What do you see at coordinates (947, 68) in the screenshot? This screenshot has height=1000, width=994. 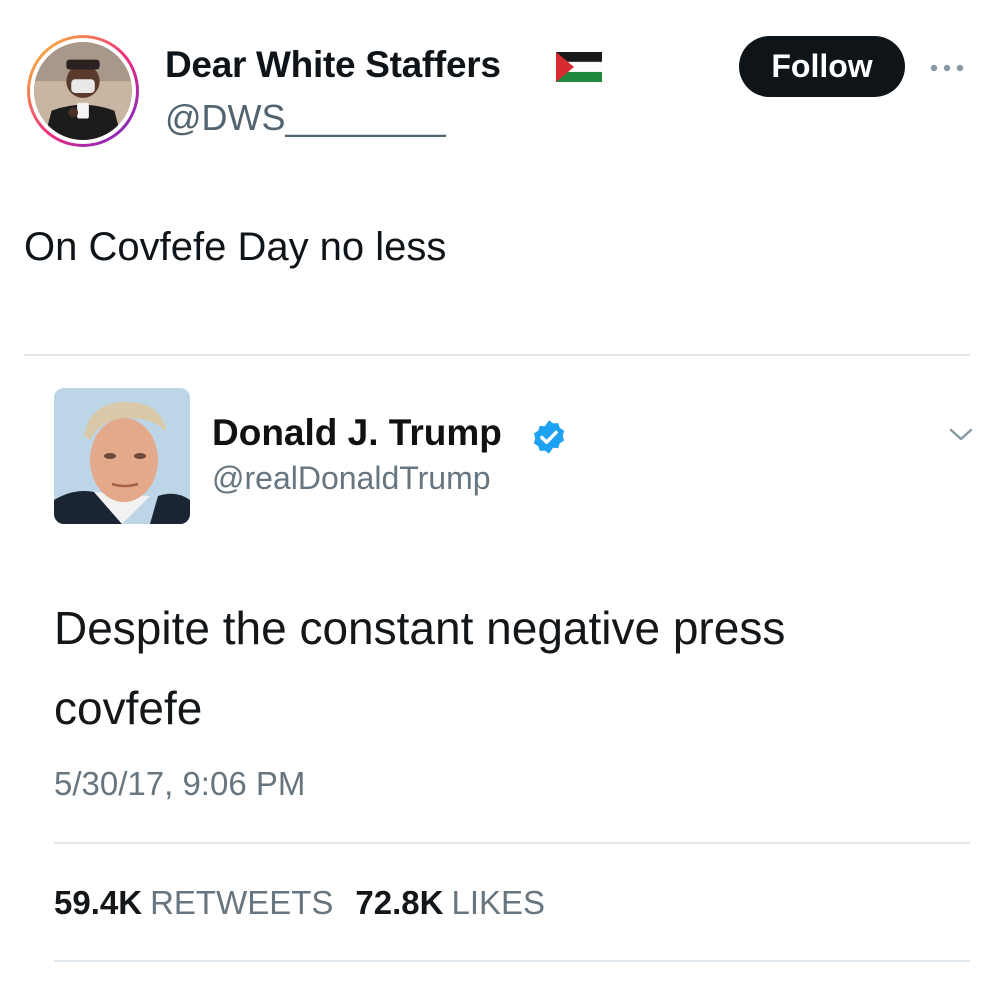 I see `more-dots-icon` at bounding box center [947, 68].